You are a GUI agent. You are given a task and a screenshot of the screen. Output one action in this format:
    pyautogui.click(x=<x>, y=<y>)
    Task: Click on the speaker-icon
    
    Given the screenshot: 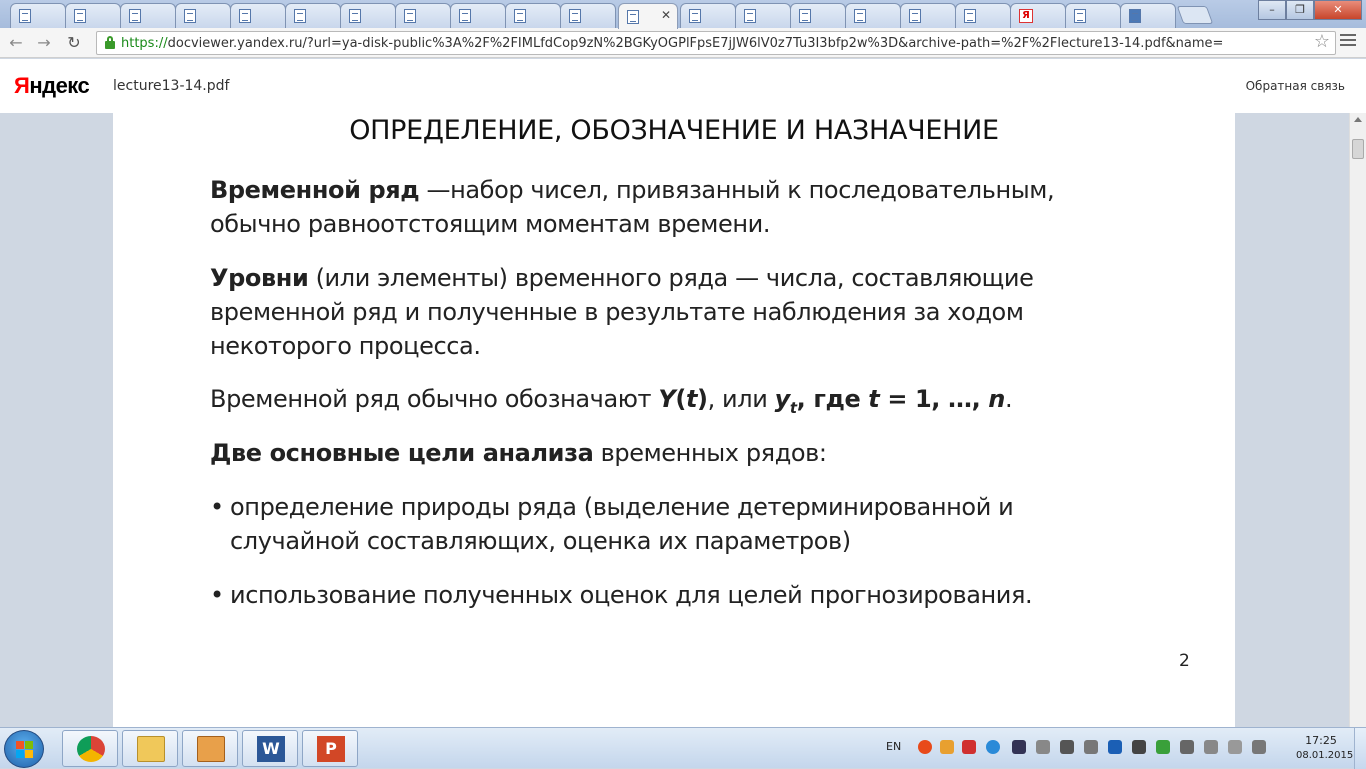 What is the action you would take?
    pyautogui.click(x=1259, y=747)
    